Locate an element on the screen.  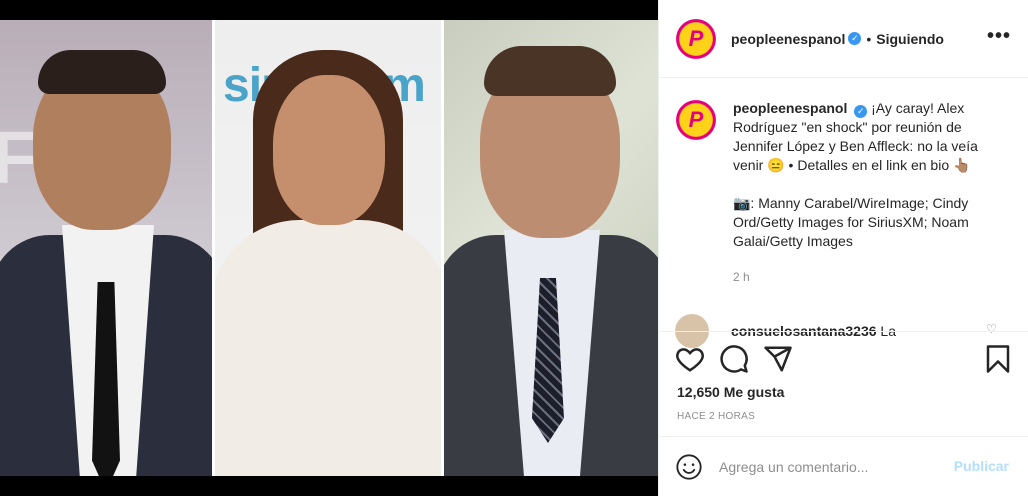
header-username: peopleenespanol is located at coordinates (788, 39).